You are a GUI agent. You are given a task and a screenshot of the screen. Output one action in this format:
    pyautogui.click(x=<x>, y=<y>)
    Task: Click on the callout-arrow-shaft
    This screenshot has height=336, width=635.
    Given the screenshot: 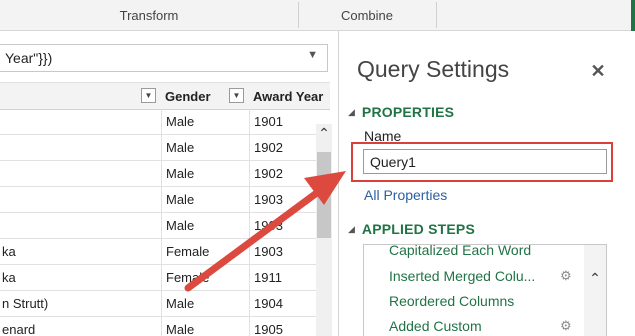 What is the action you would take?
    pyautogui.click(x=253, y=240)
    